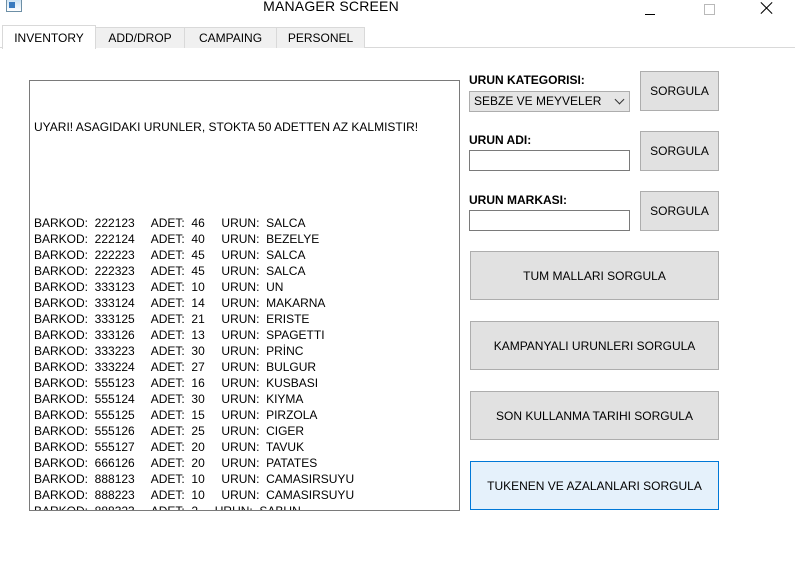 The height and width of the screenshot is (585, 795). I want to click on inventory-row: BARKOD: 555127 ADET: 20 URUN: TAVUK, so click(169, 447).